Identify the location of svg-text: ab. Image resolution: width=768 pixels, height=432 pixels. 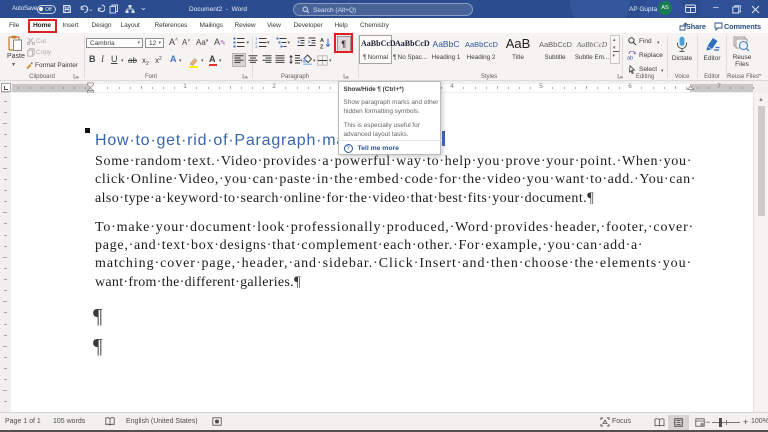
(630, 58).